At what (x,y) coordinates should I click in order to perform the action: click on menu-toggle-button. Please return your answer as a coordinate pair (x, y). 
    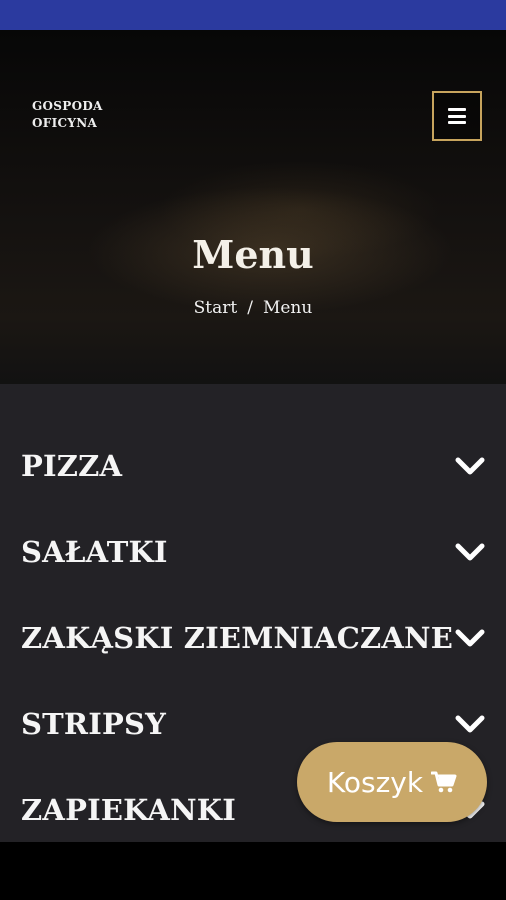
    Looking at the image, I should click on (457, 116).